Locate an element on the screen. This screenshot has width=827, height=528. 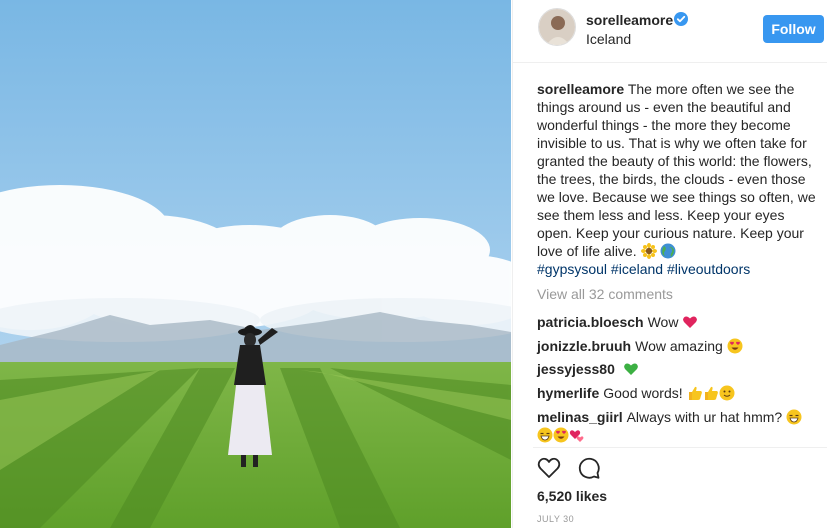
globe-emoji-icon is located at coordinates (668, 251).